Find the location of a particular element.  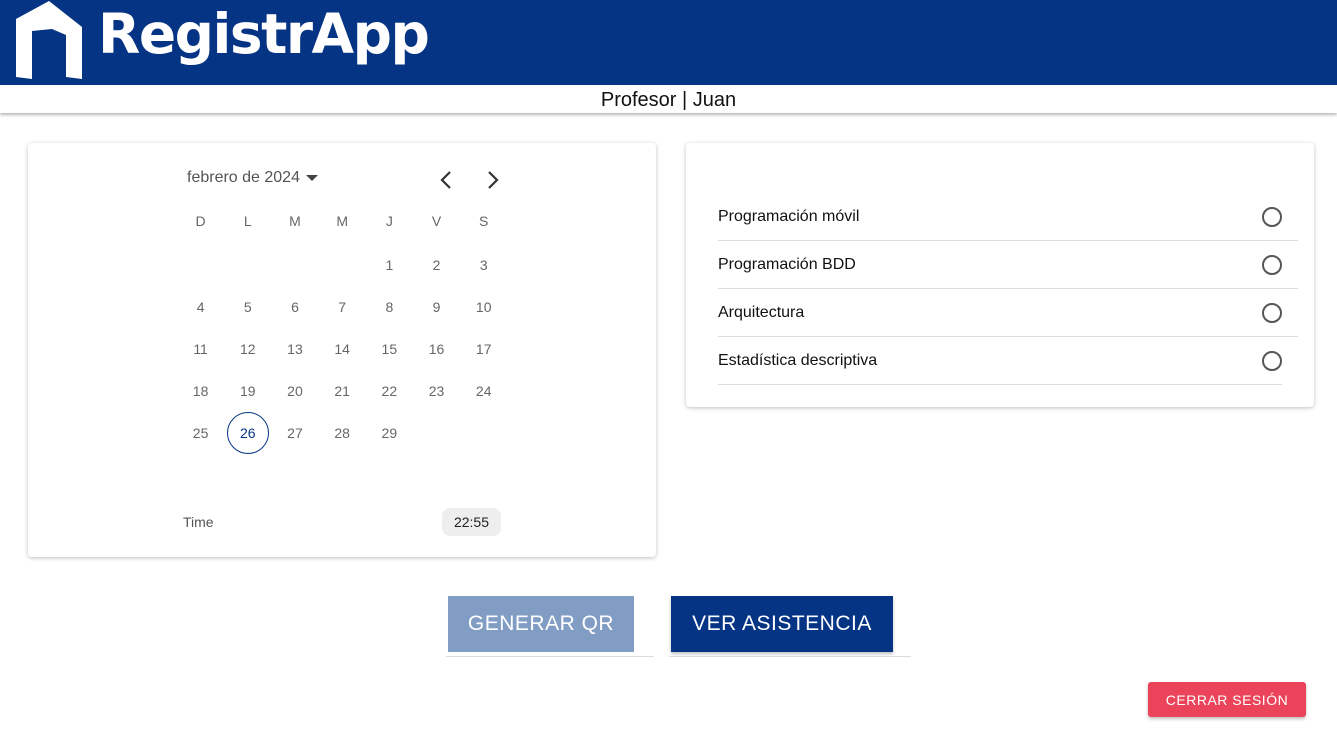

subject-item: Programación móvil is located at coordinates (1008, 217).